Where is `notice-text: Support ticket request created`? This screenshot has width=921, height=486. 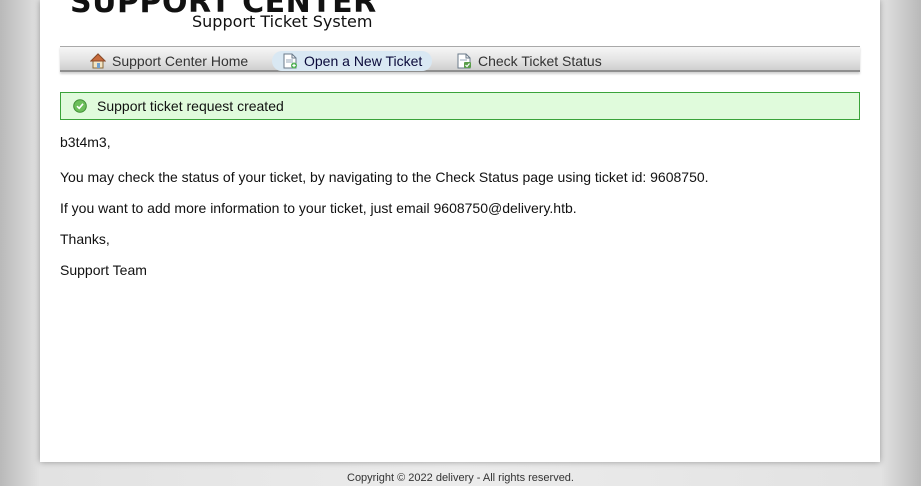
notice-text: Support ticket request created is located at coordinates (190, 106).